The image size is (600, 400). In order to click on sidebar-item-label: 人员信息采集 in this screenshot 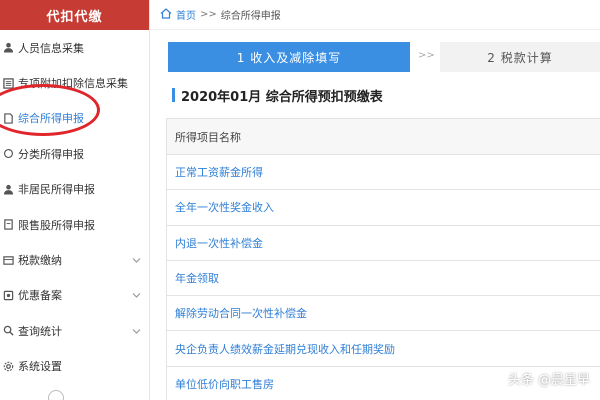, I will do `click(51, 48)`.